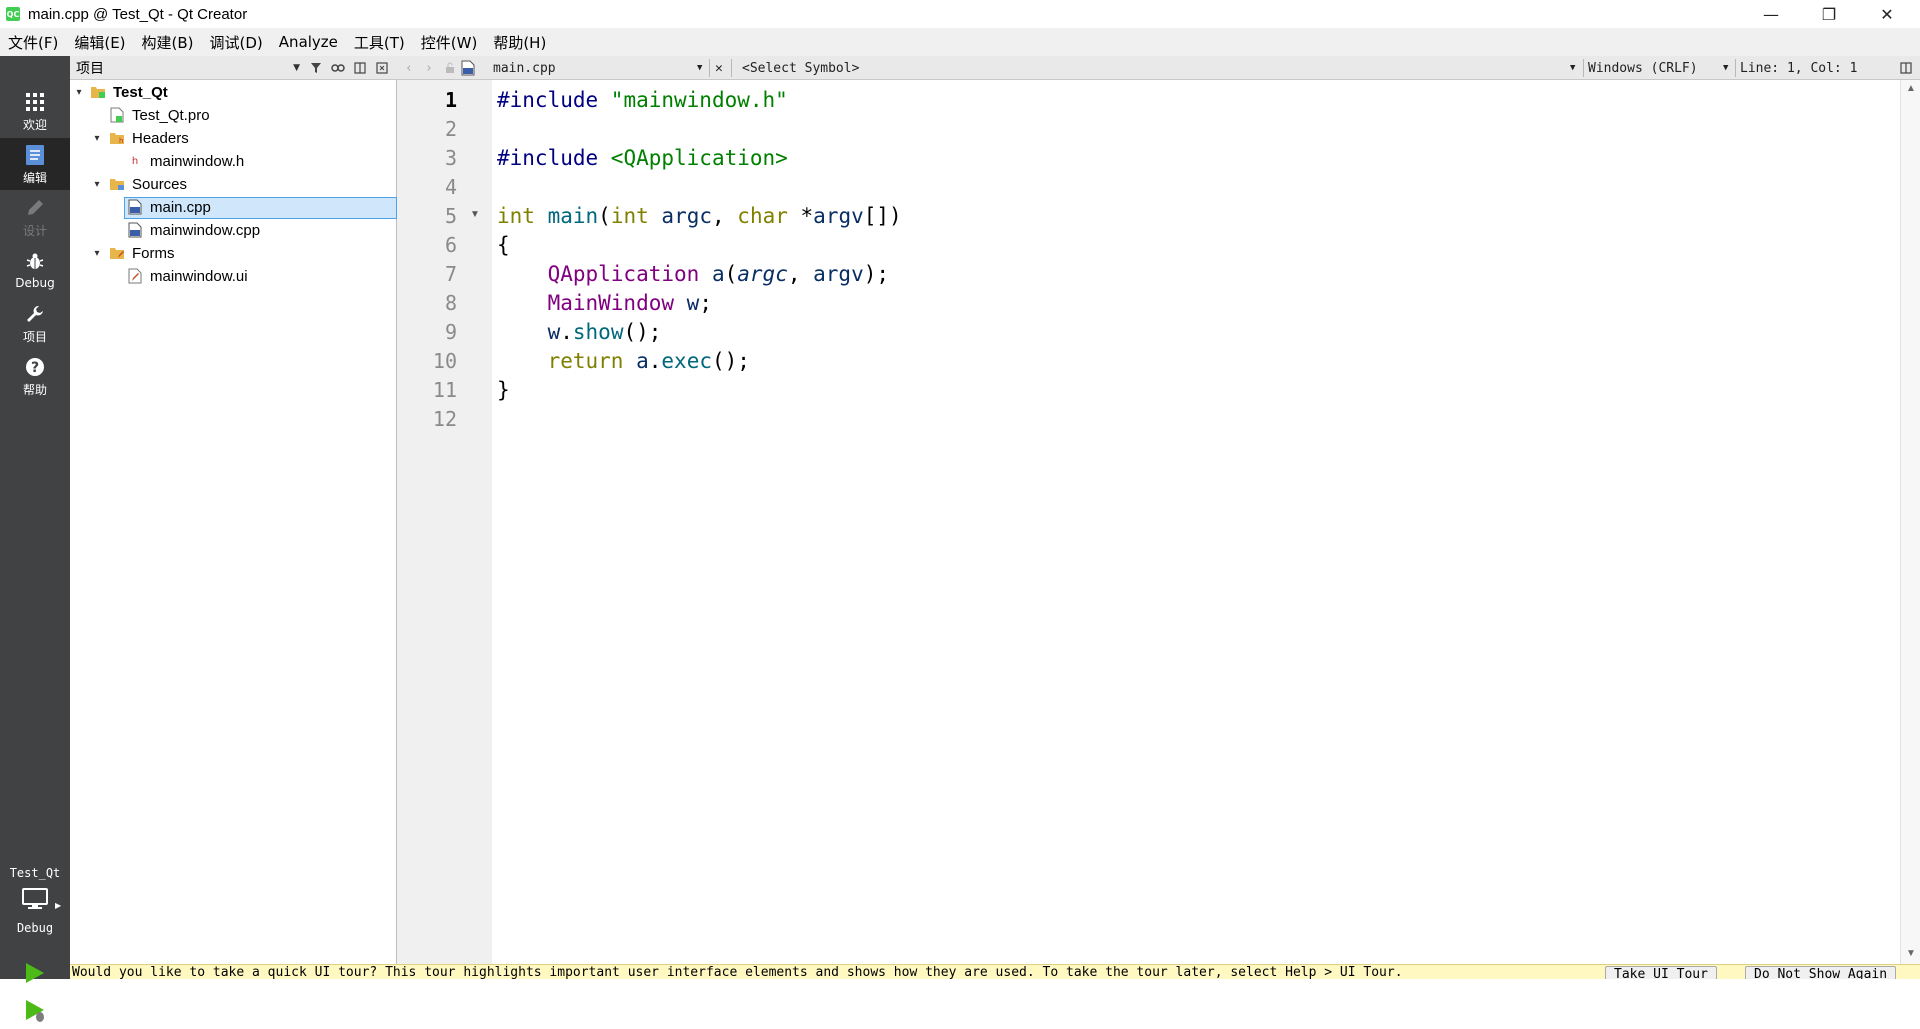 The height and width of the screenshot is (1029, 1920). What do you see at coordinates (468, 68) in the screenshot?
I see `cpp-file-icon` at bounding box center [468, 68].